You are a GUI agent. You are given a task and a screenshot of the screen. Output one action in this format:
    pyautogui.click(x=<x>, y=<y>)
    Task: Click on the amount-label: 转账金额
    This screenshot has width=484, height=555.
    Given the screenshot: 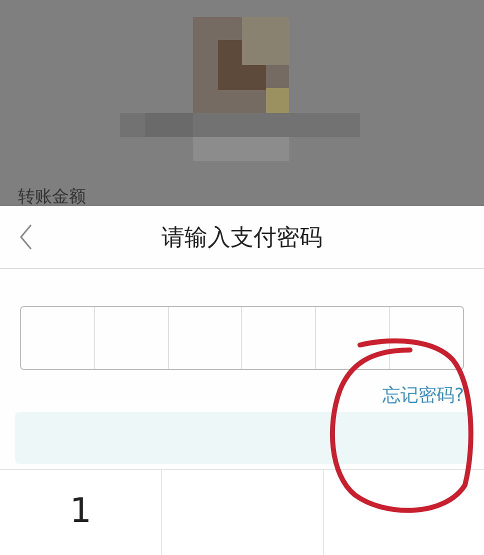 What is the action you would take?
    pyautogui.click(x=52, y=197)
    